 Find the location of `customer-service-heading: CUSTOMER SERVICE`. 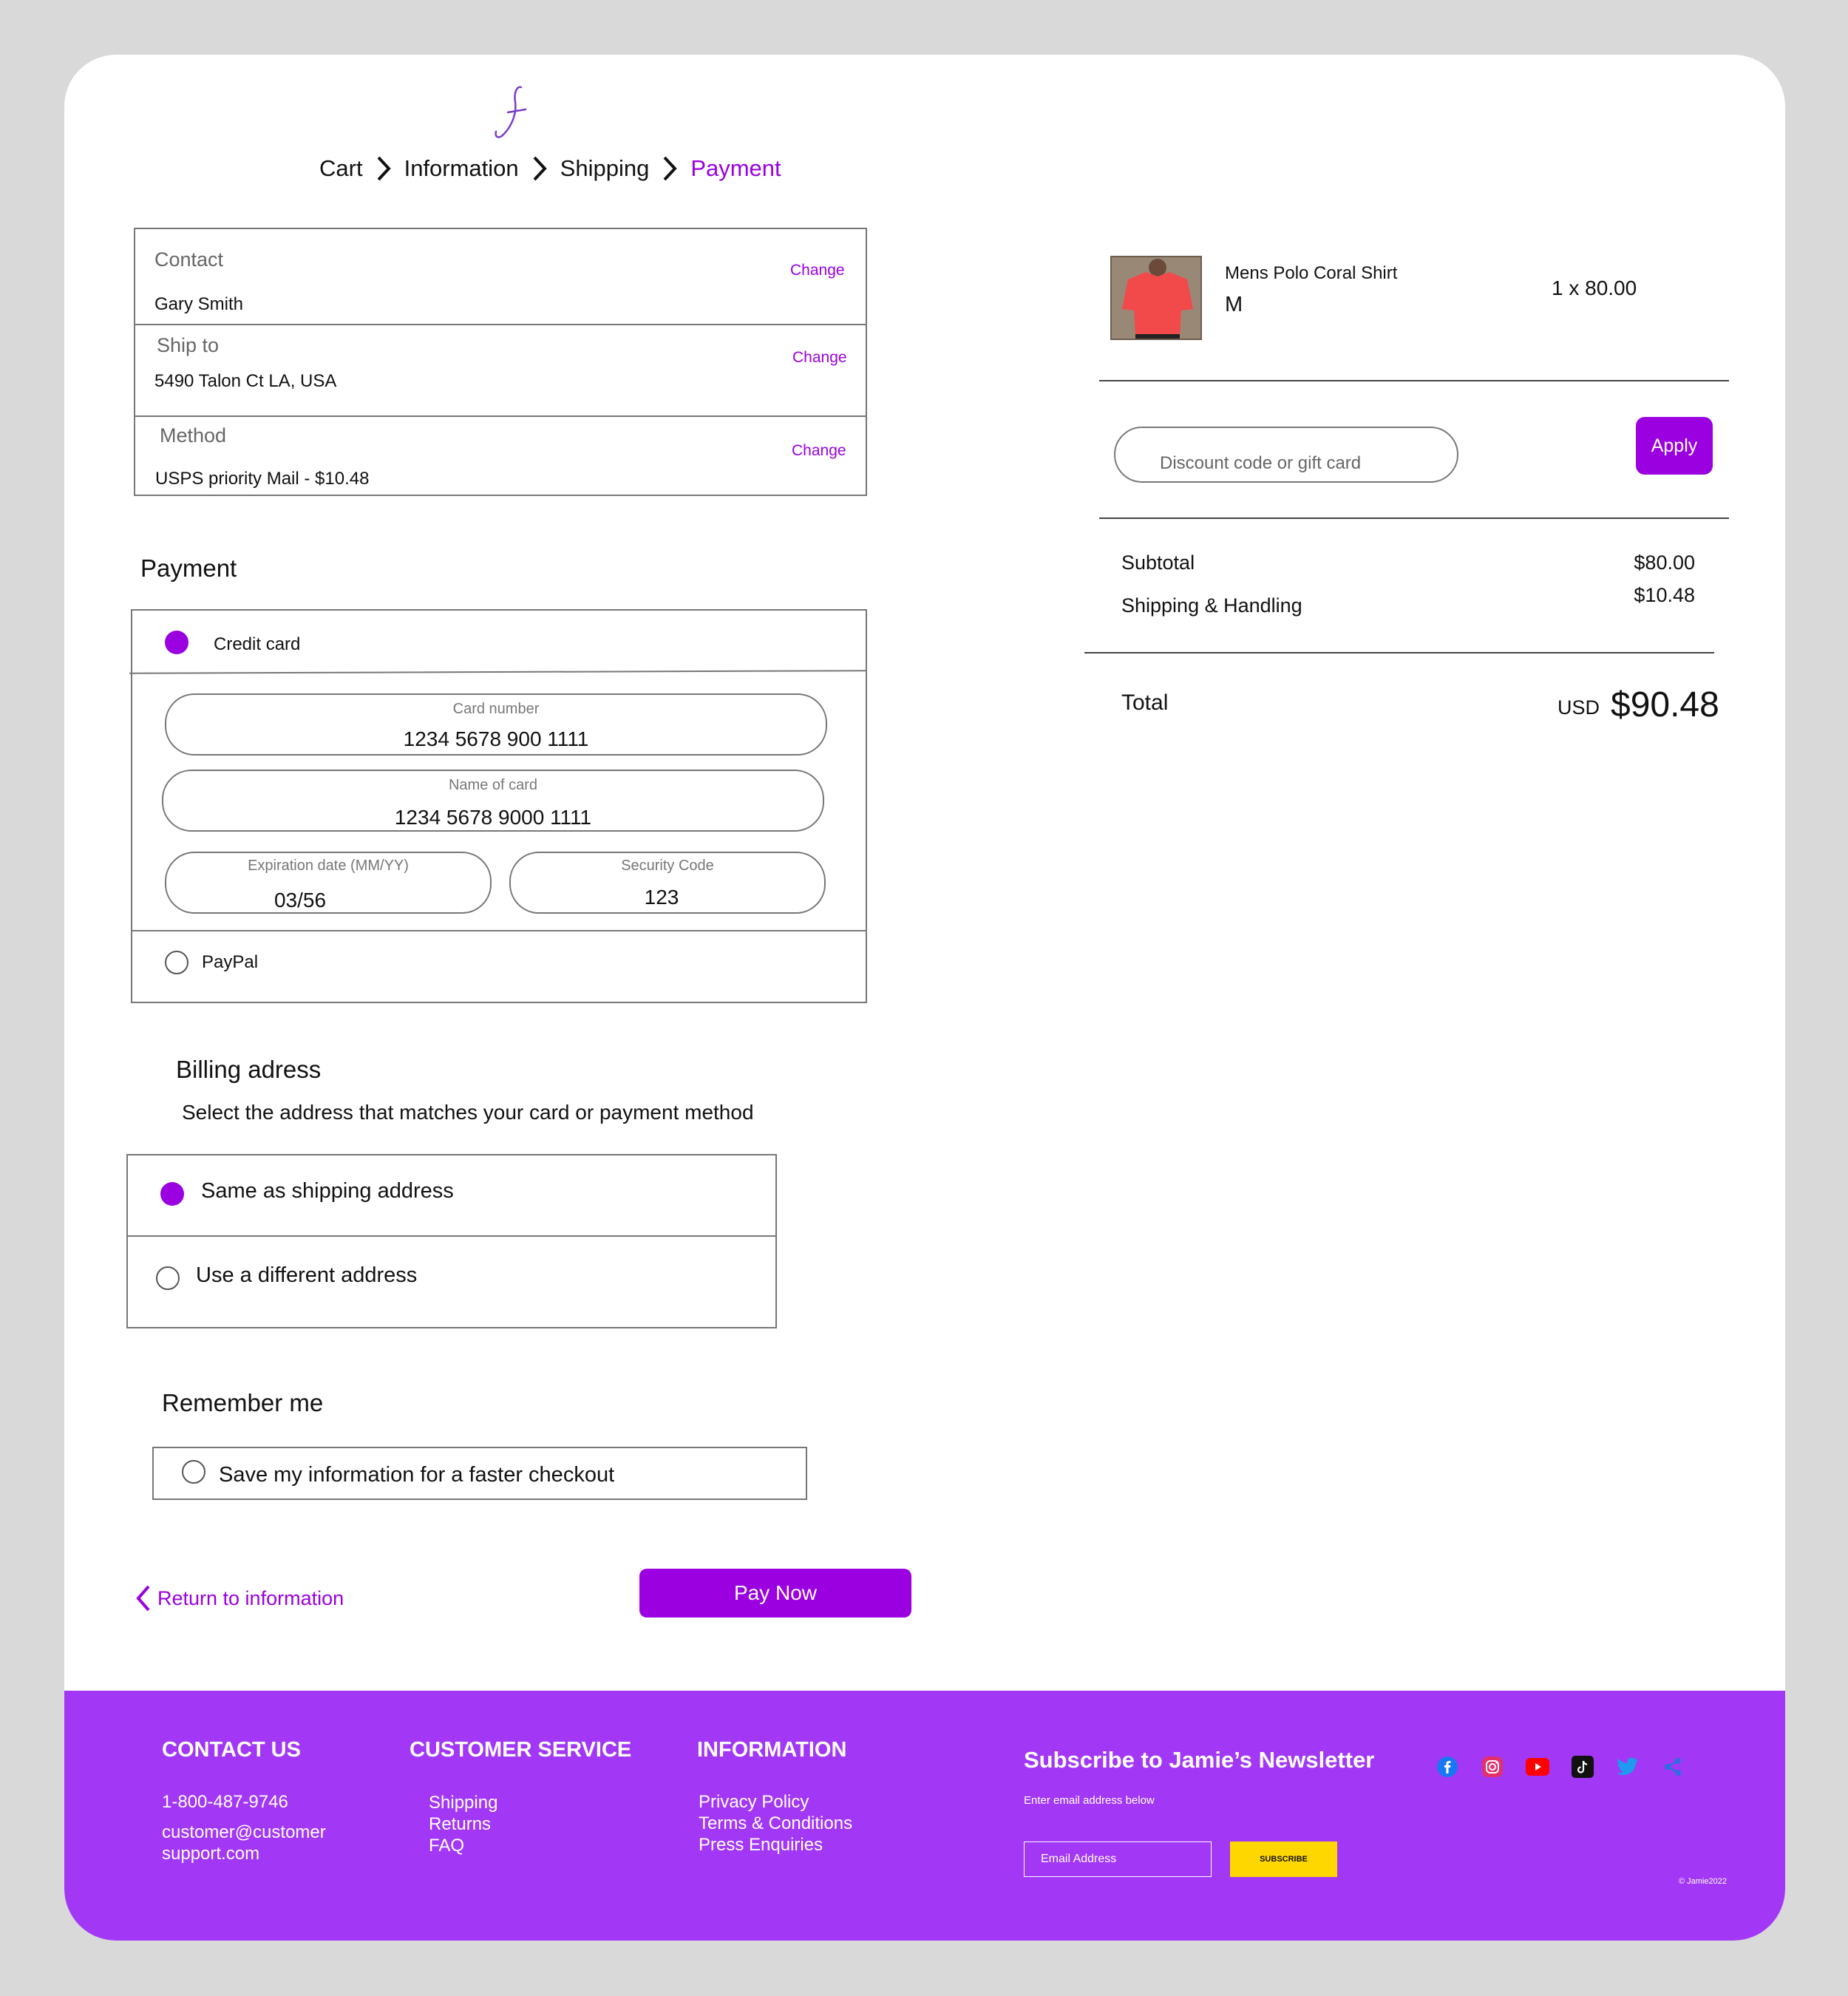

customer-service-heading: CUSTOMER SERVICE is located at coordinates (521, 1750).